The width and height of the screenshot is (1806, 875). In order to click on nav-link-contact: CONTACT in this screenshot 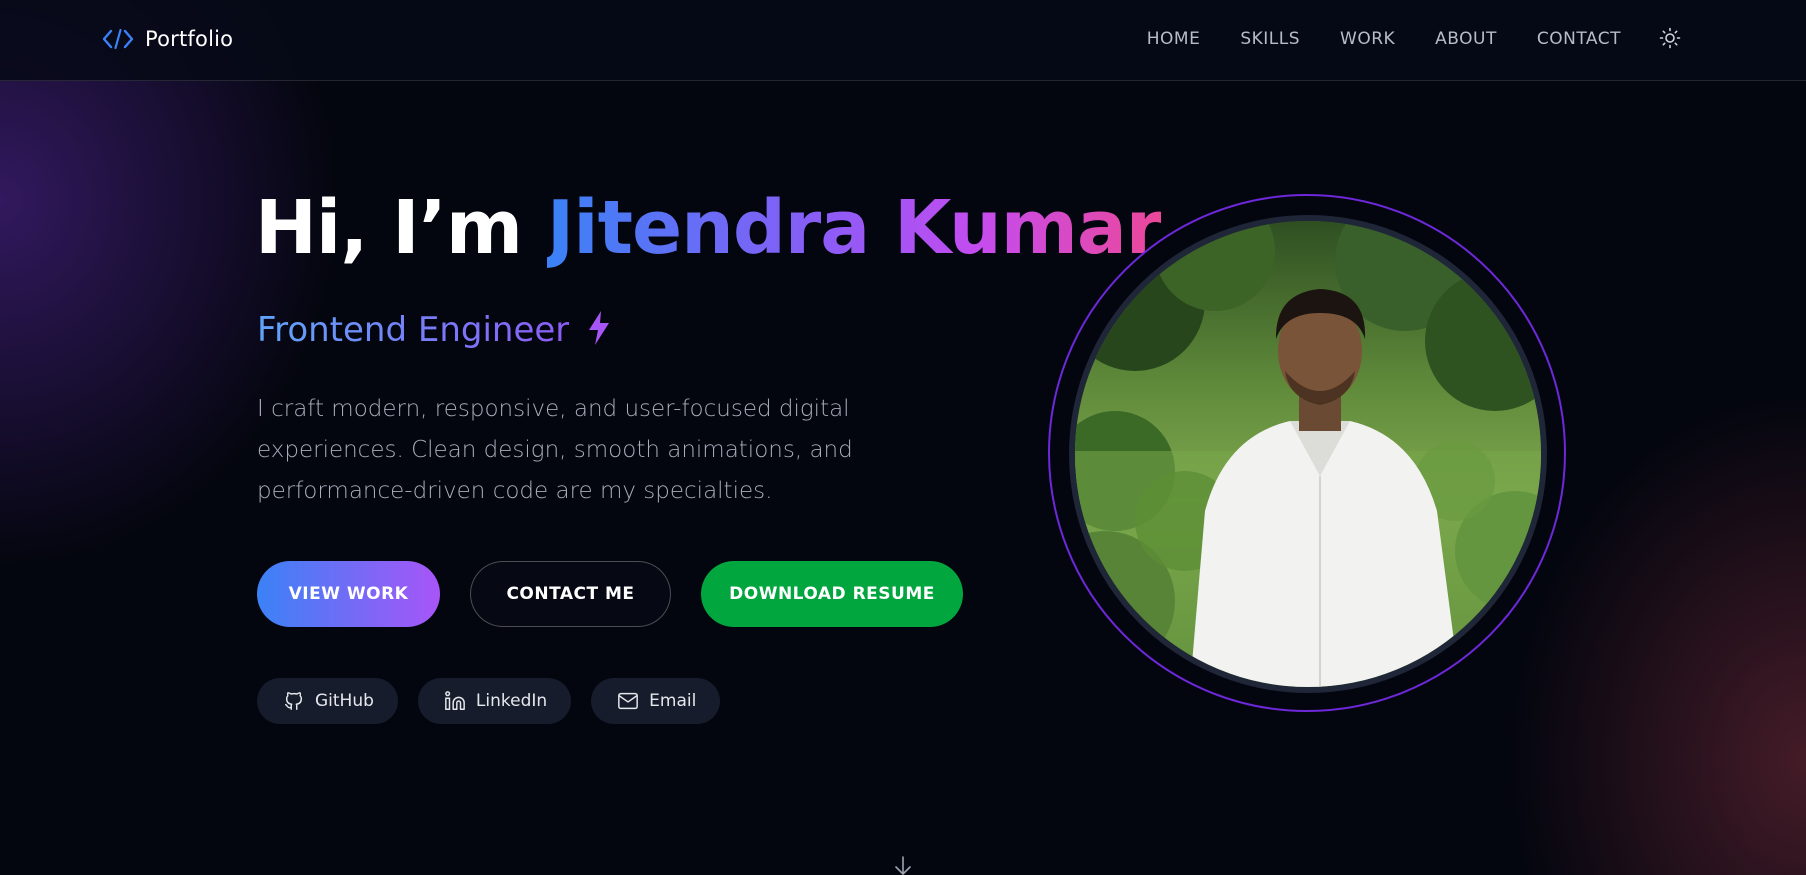, I will do `click(1579, 39)`.